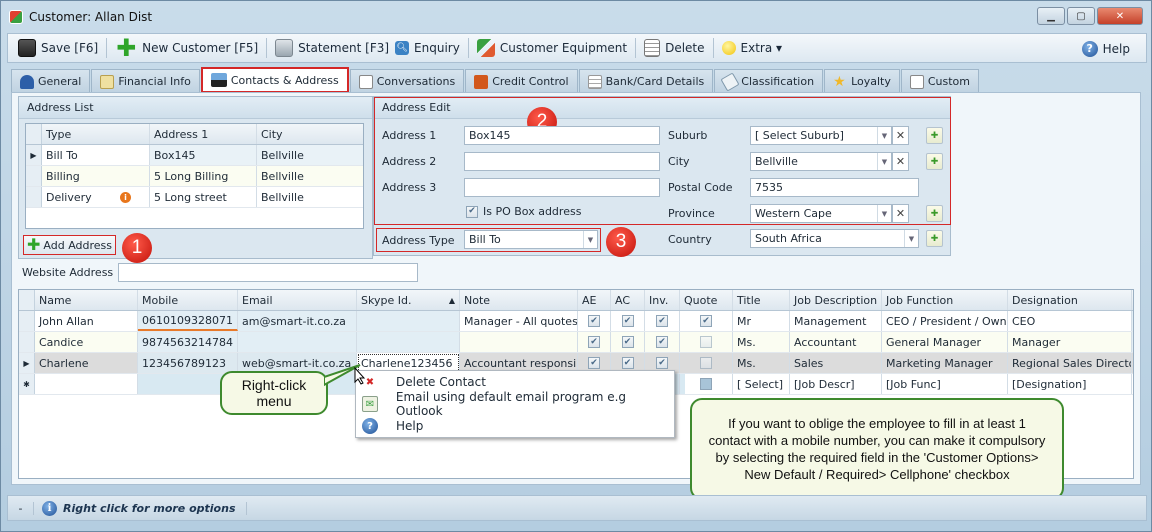  Describe the element at coordinates (310, 134) in the screenshot. I see `column-header-city: City` at that location.